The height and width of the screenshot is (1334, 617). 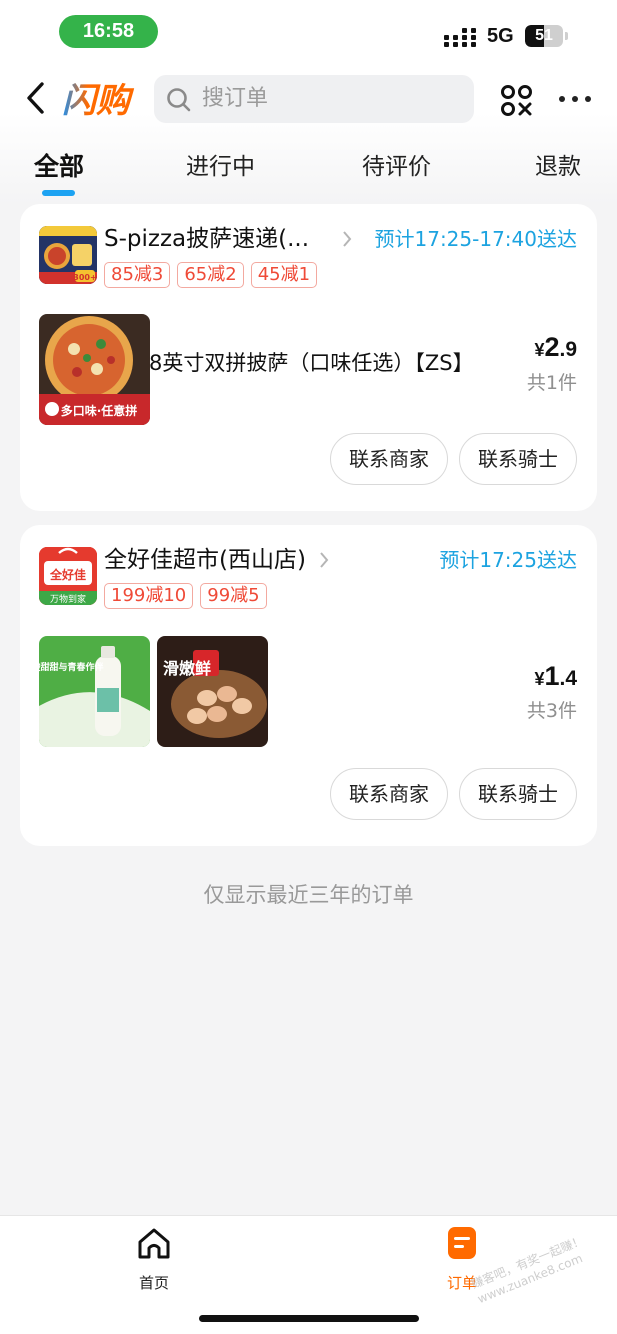 What do you see at coordinates (558, 167) in the screenshot?
I see `tab-refund: 退款` at bounding box center [558, 167].